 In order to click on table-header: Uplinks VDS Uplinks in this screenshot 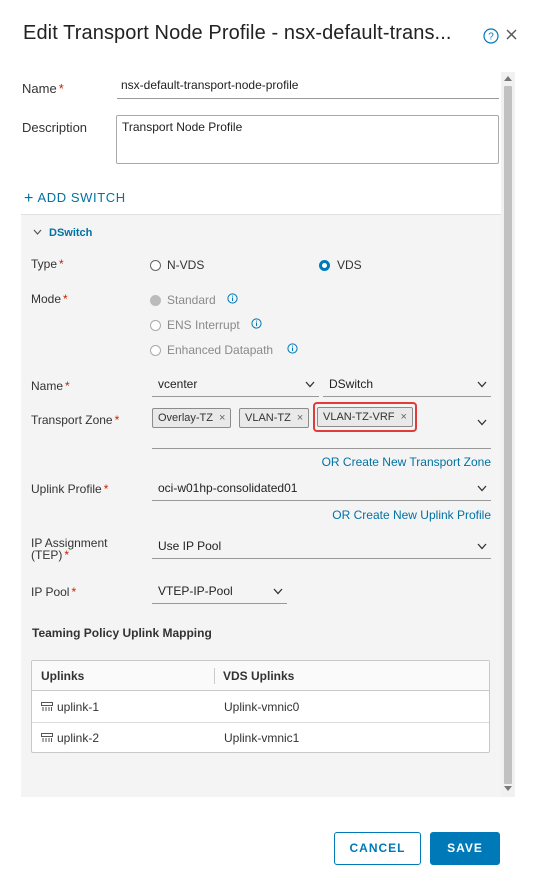, I will do `click(260, 676)`.